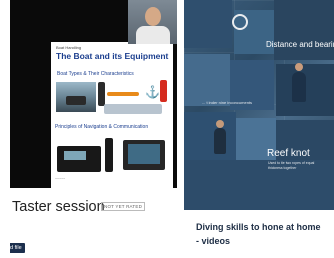  What do you see at coordinates (153, 35) in the screenshot?
I see `presenter-shirt` at bounding box center [153, 35].